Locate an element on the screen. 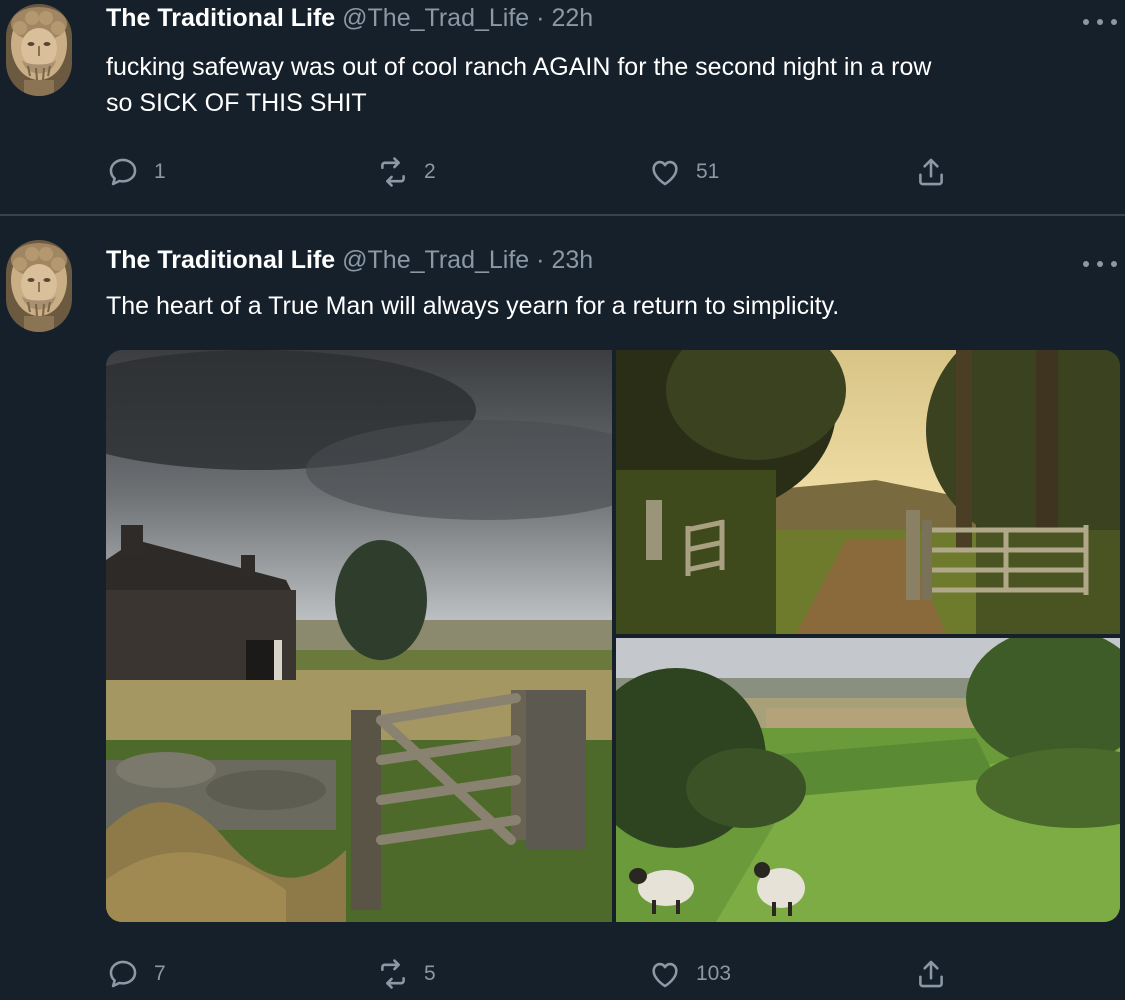 The width and height of the screenshot is (1125, 1000). reply-button: 1 is located at coordinates (136, 172).